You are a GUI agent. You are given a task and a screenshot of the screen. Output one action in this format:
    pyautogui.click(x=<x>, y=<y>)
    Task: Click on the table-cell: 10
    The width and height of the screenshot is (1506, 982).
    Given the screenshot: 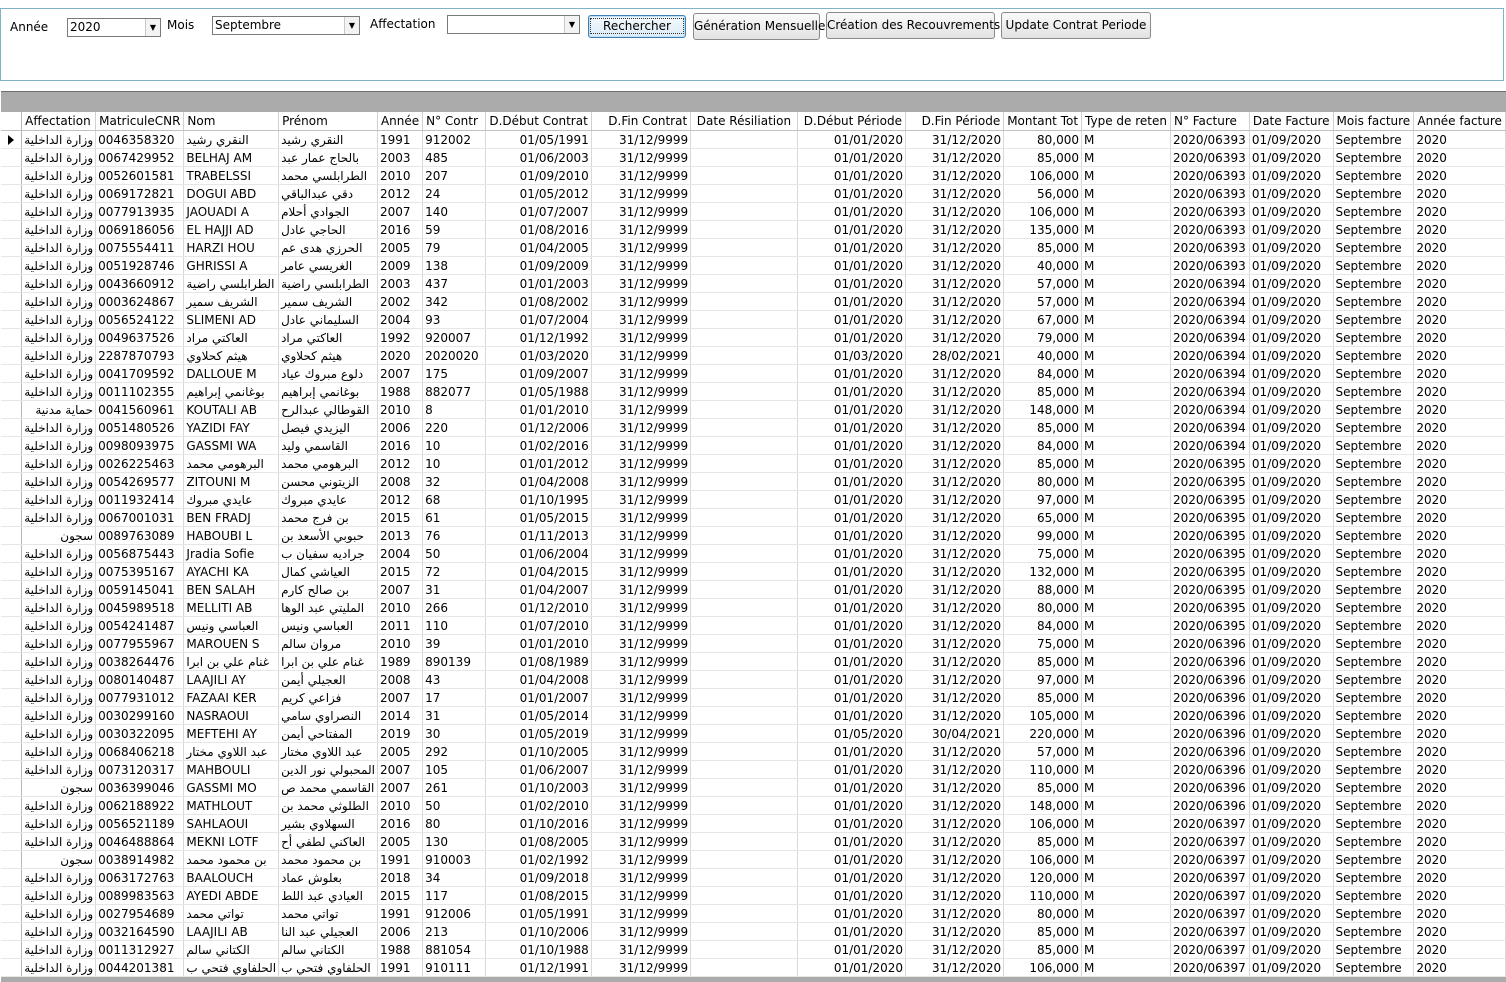 What is the action you would take?
    pyautogui.click(x=454, y=445)
    